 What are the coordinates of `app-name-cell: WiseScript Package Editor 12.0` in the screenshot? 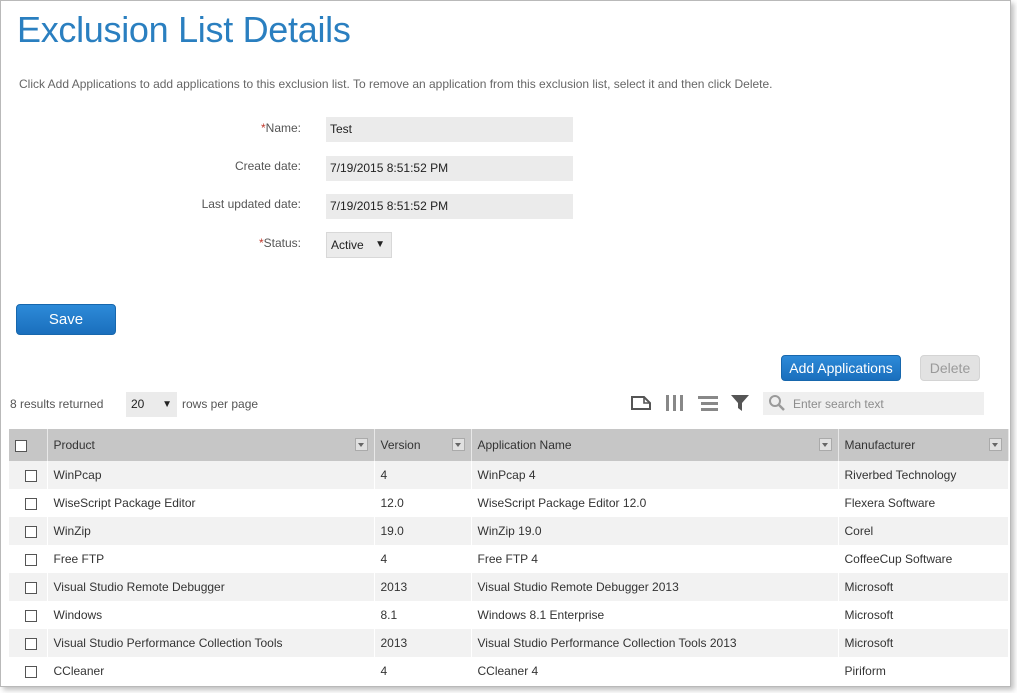 It's located at (655, 503).